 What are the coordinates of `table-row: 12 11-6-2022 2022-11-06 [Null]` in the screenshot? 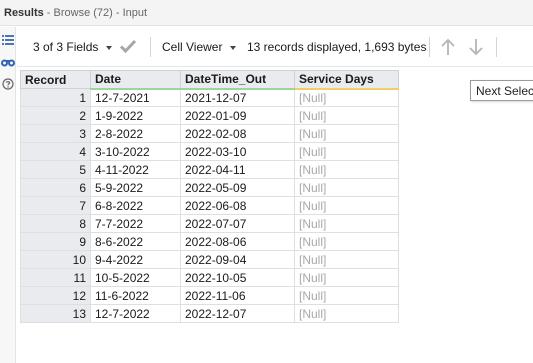 It's located at (209, 295).